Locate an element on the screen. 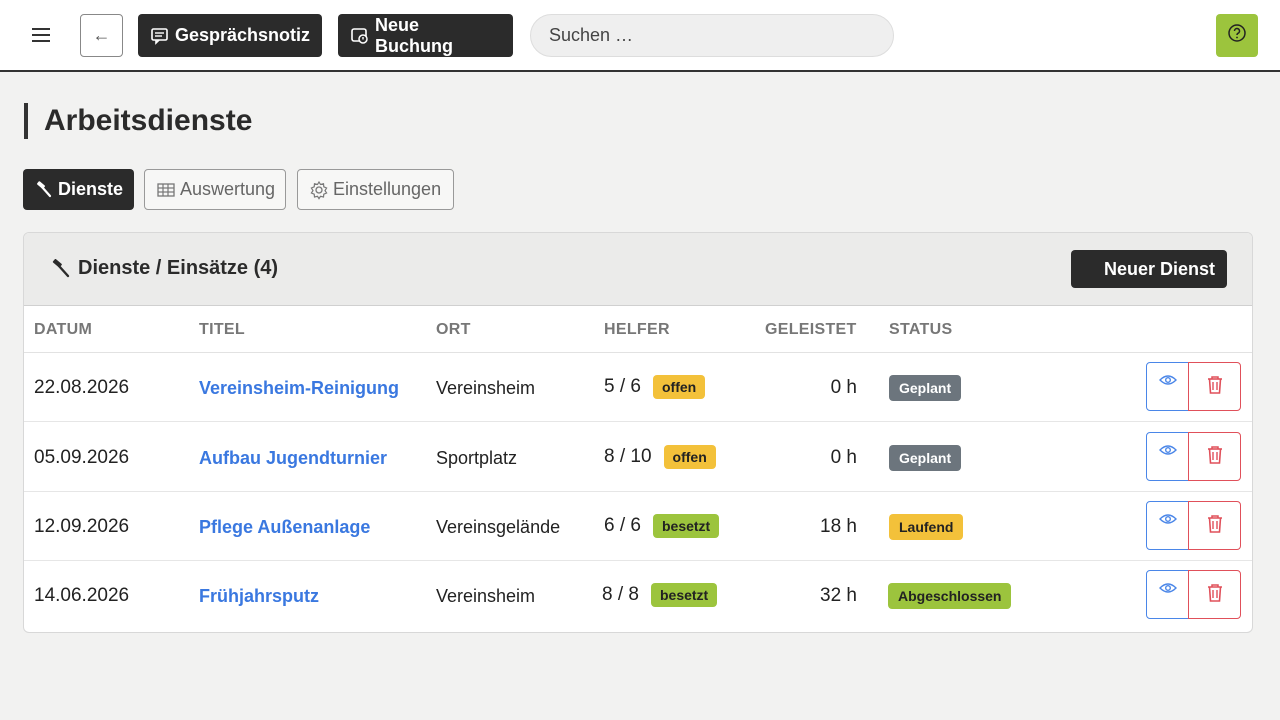  cell-helfer: 8 / 8 besetzt is located at coordinates (660, 595).